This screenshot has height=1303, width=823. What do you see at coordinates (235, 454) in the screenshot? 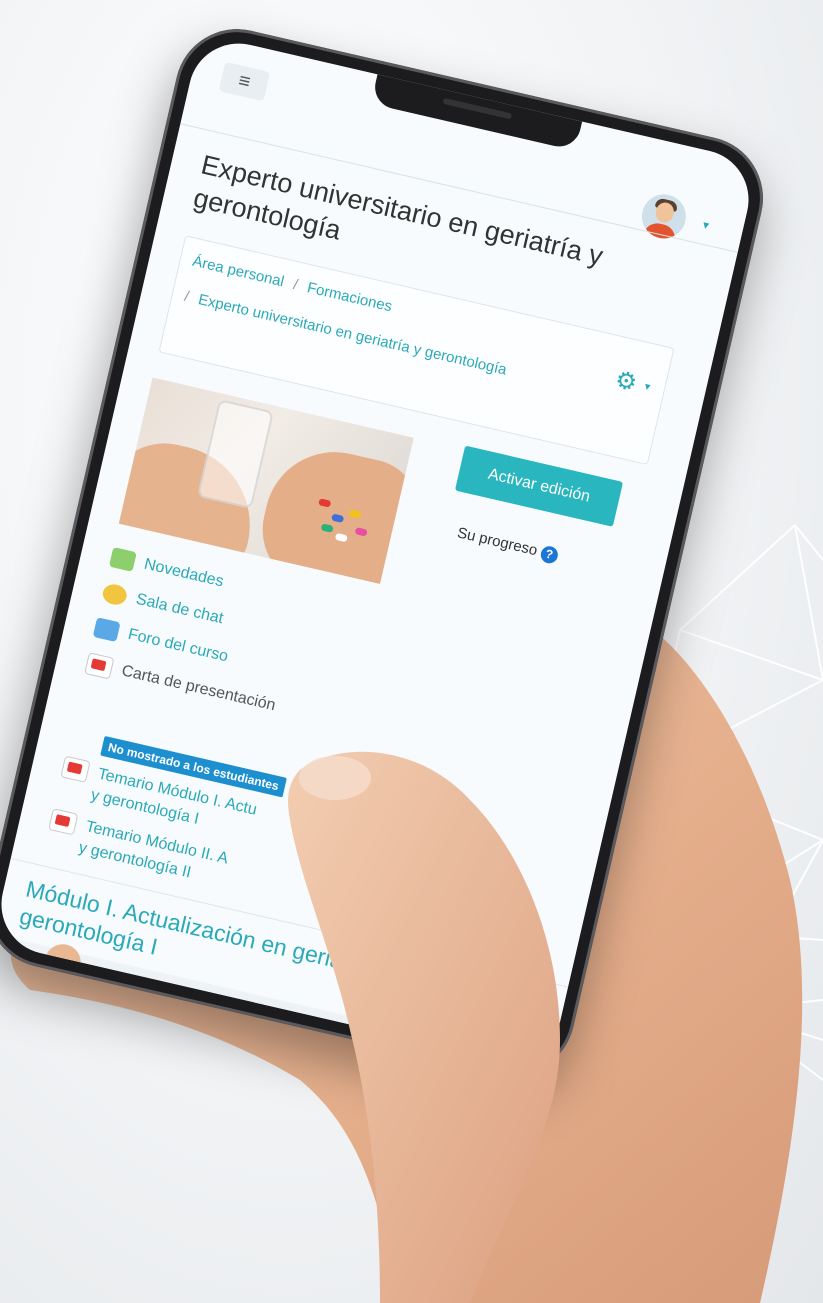
I see `course-image-glass` at bounding box center [235, 454].